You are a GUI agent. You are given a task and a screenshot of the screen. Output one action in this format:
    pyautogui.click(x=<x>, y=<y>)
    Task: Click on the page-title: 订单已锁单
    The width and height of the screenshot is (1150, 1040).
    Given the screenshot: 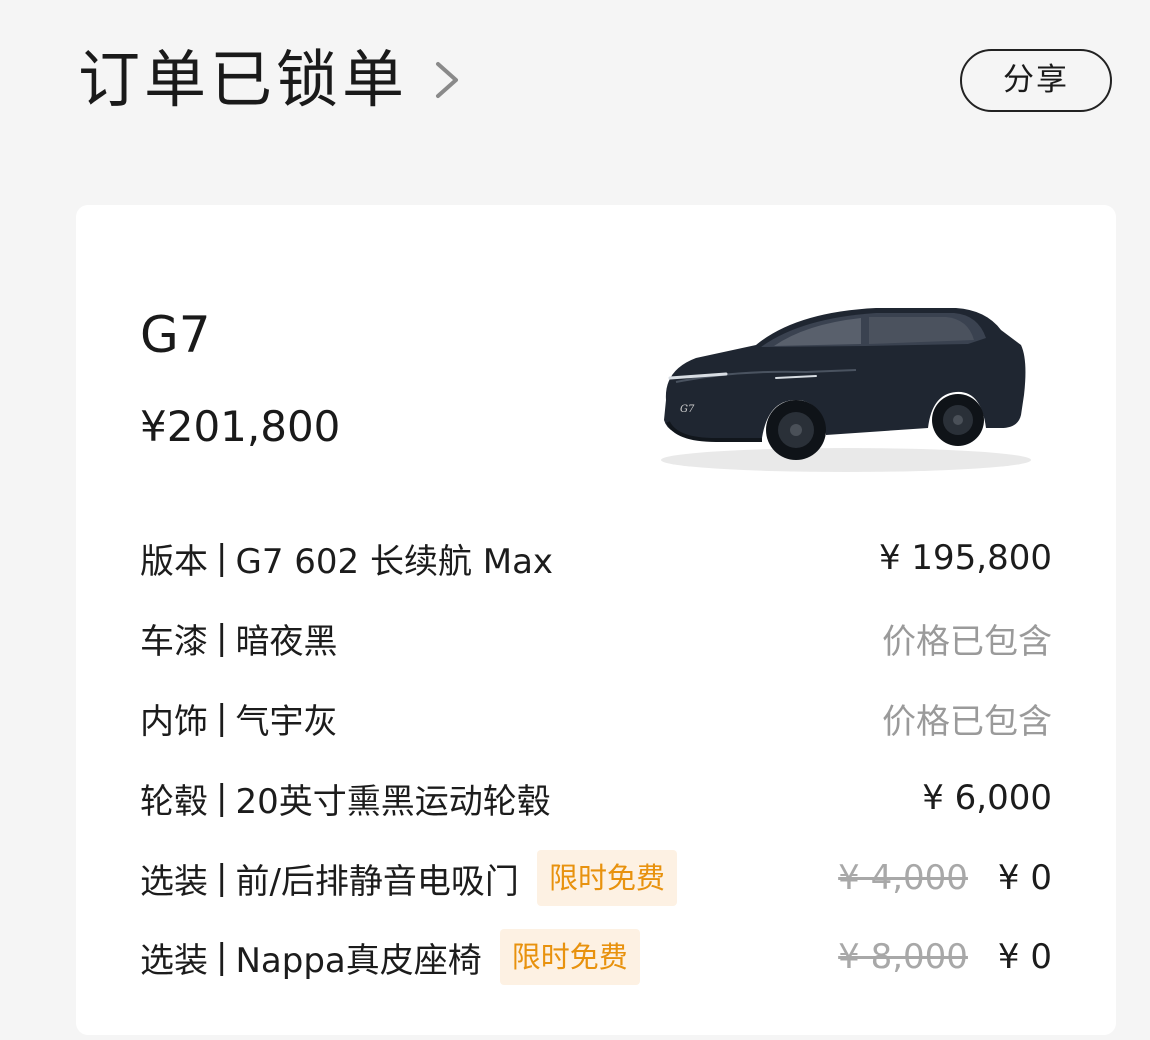 What is the action you would take?
    pyautogui.click(x=243, y=80)
    